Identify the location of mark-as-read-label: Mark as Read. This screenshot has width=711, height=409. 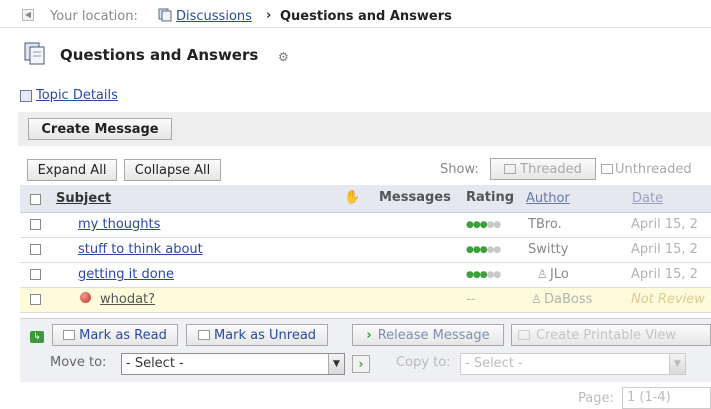
(123, 335).